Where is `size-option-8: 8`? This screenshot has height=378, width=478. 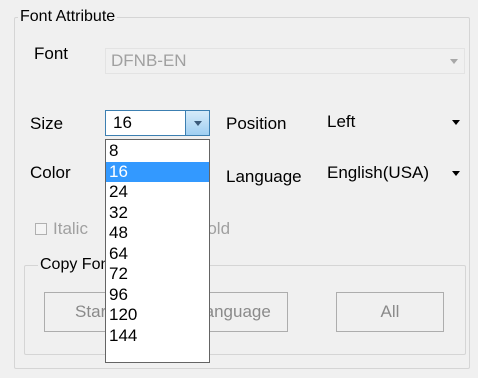
size-option-8: 8 is located at coordinates (157, 151).